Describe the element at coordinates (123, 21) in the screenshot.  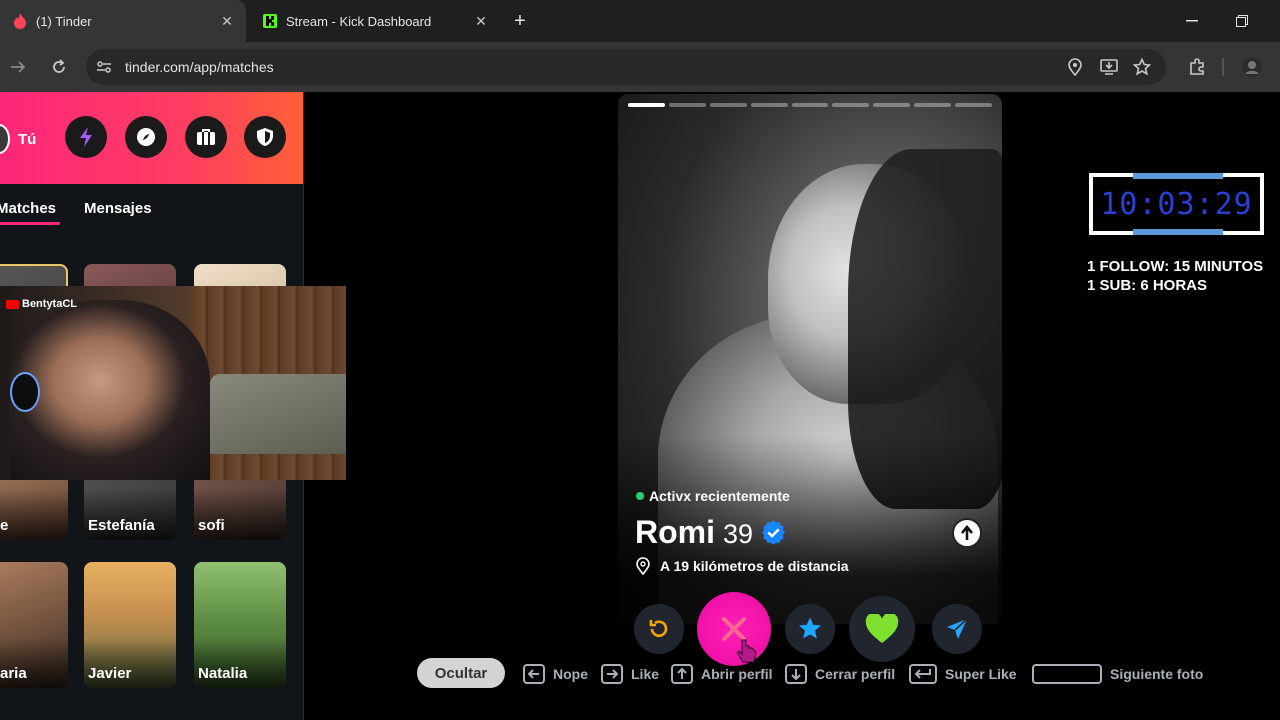
I see `tab-tinder: (1) Tinder ✕` at that location.